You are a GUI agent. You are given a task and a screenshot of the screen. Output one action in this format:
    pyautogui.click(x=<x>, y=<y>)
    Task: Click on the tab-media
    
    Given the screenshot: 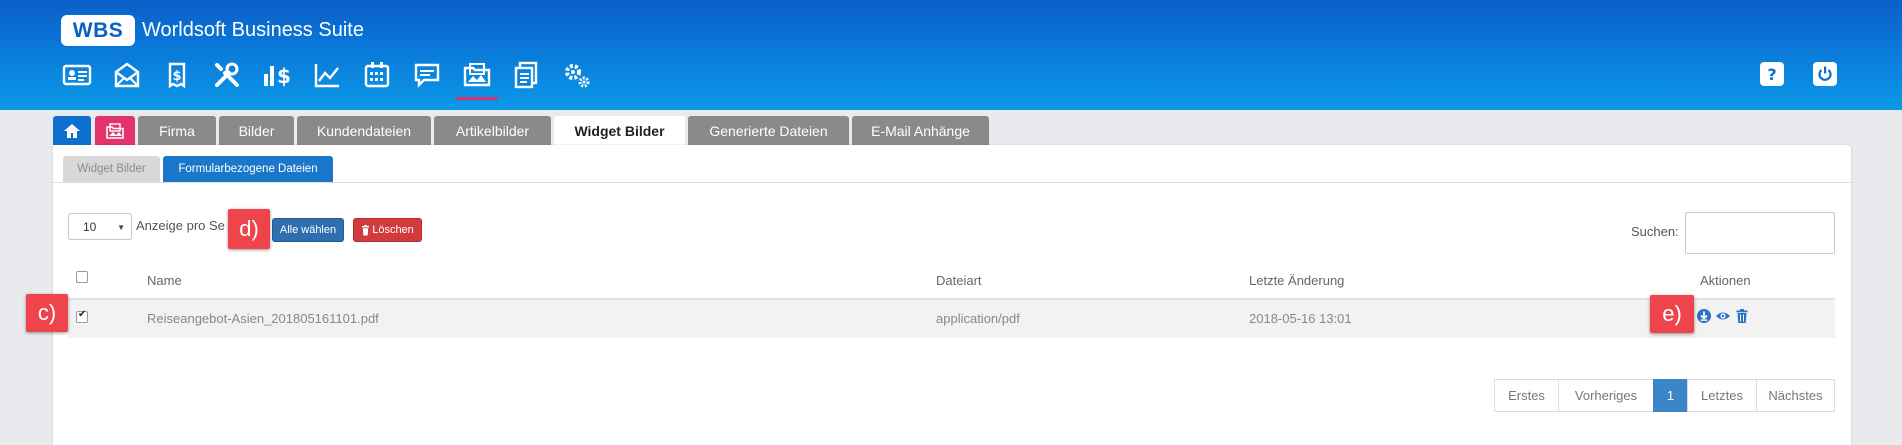 What is the action you would take?
    pyautogui.click(x=115, y=130)
    